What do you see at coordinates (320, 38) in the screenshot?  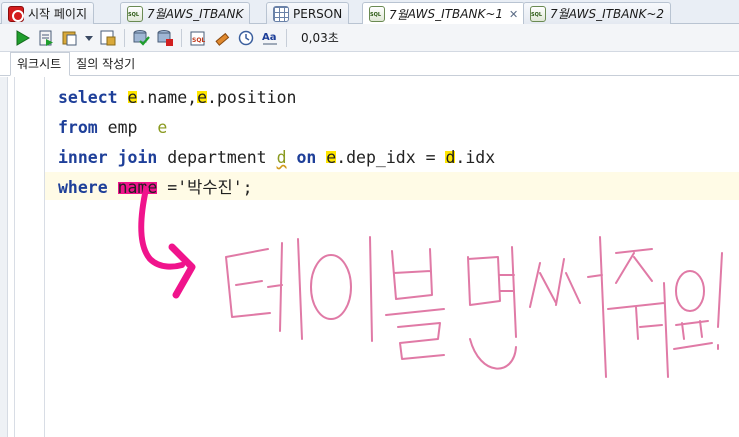 I see `elapsed-time: 0,03초` at bounding box center [320, 38].